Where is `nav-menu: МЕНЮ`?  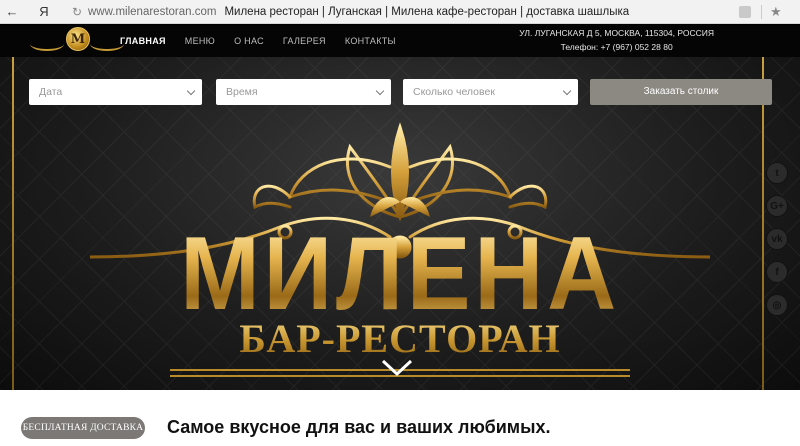 nav-menu: МЕНЮ is located at coordinates (200, 41).